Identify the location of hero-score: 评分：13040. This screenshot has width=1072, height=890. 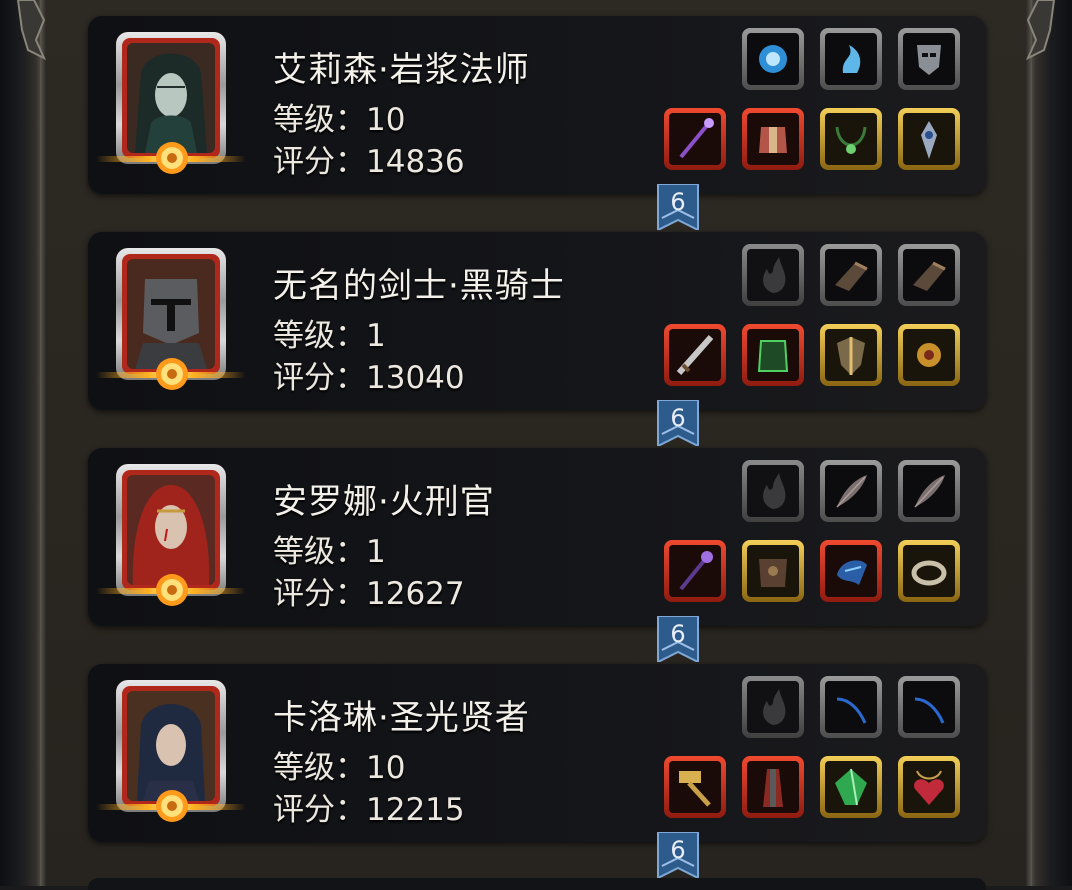
(369, 378).